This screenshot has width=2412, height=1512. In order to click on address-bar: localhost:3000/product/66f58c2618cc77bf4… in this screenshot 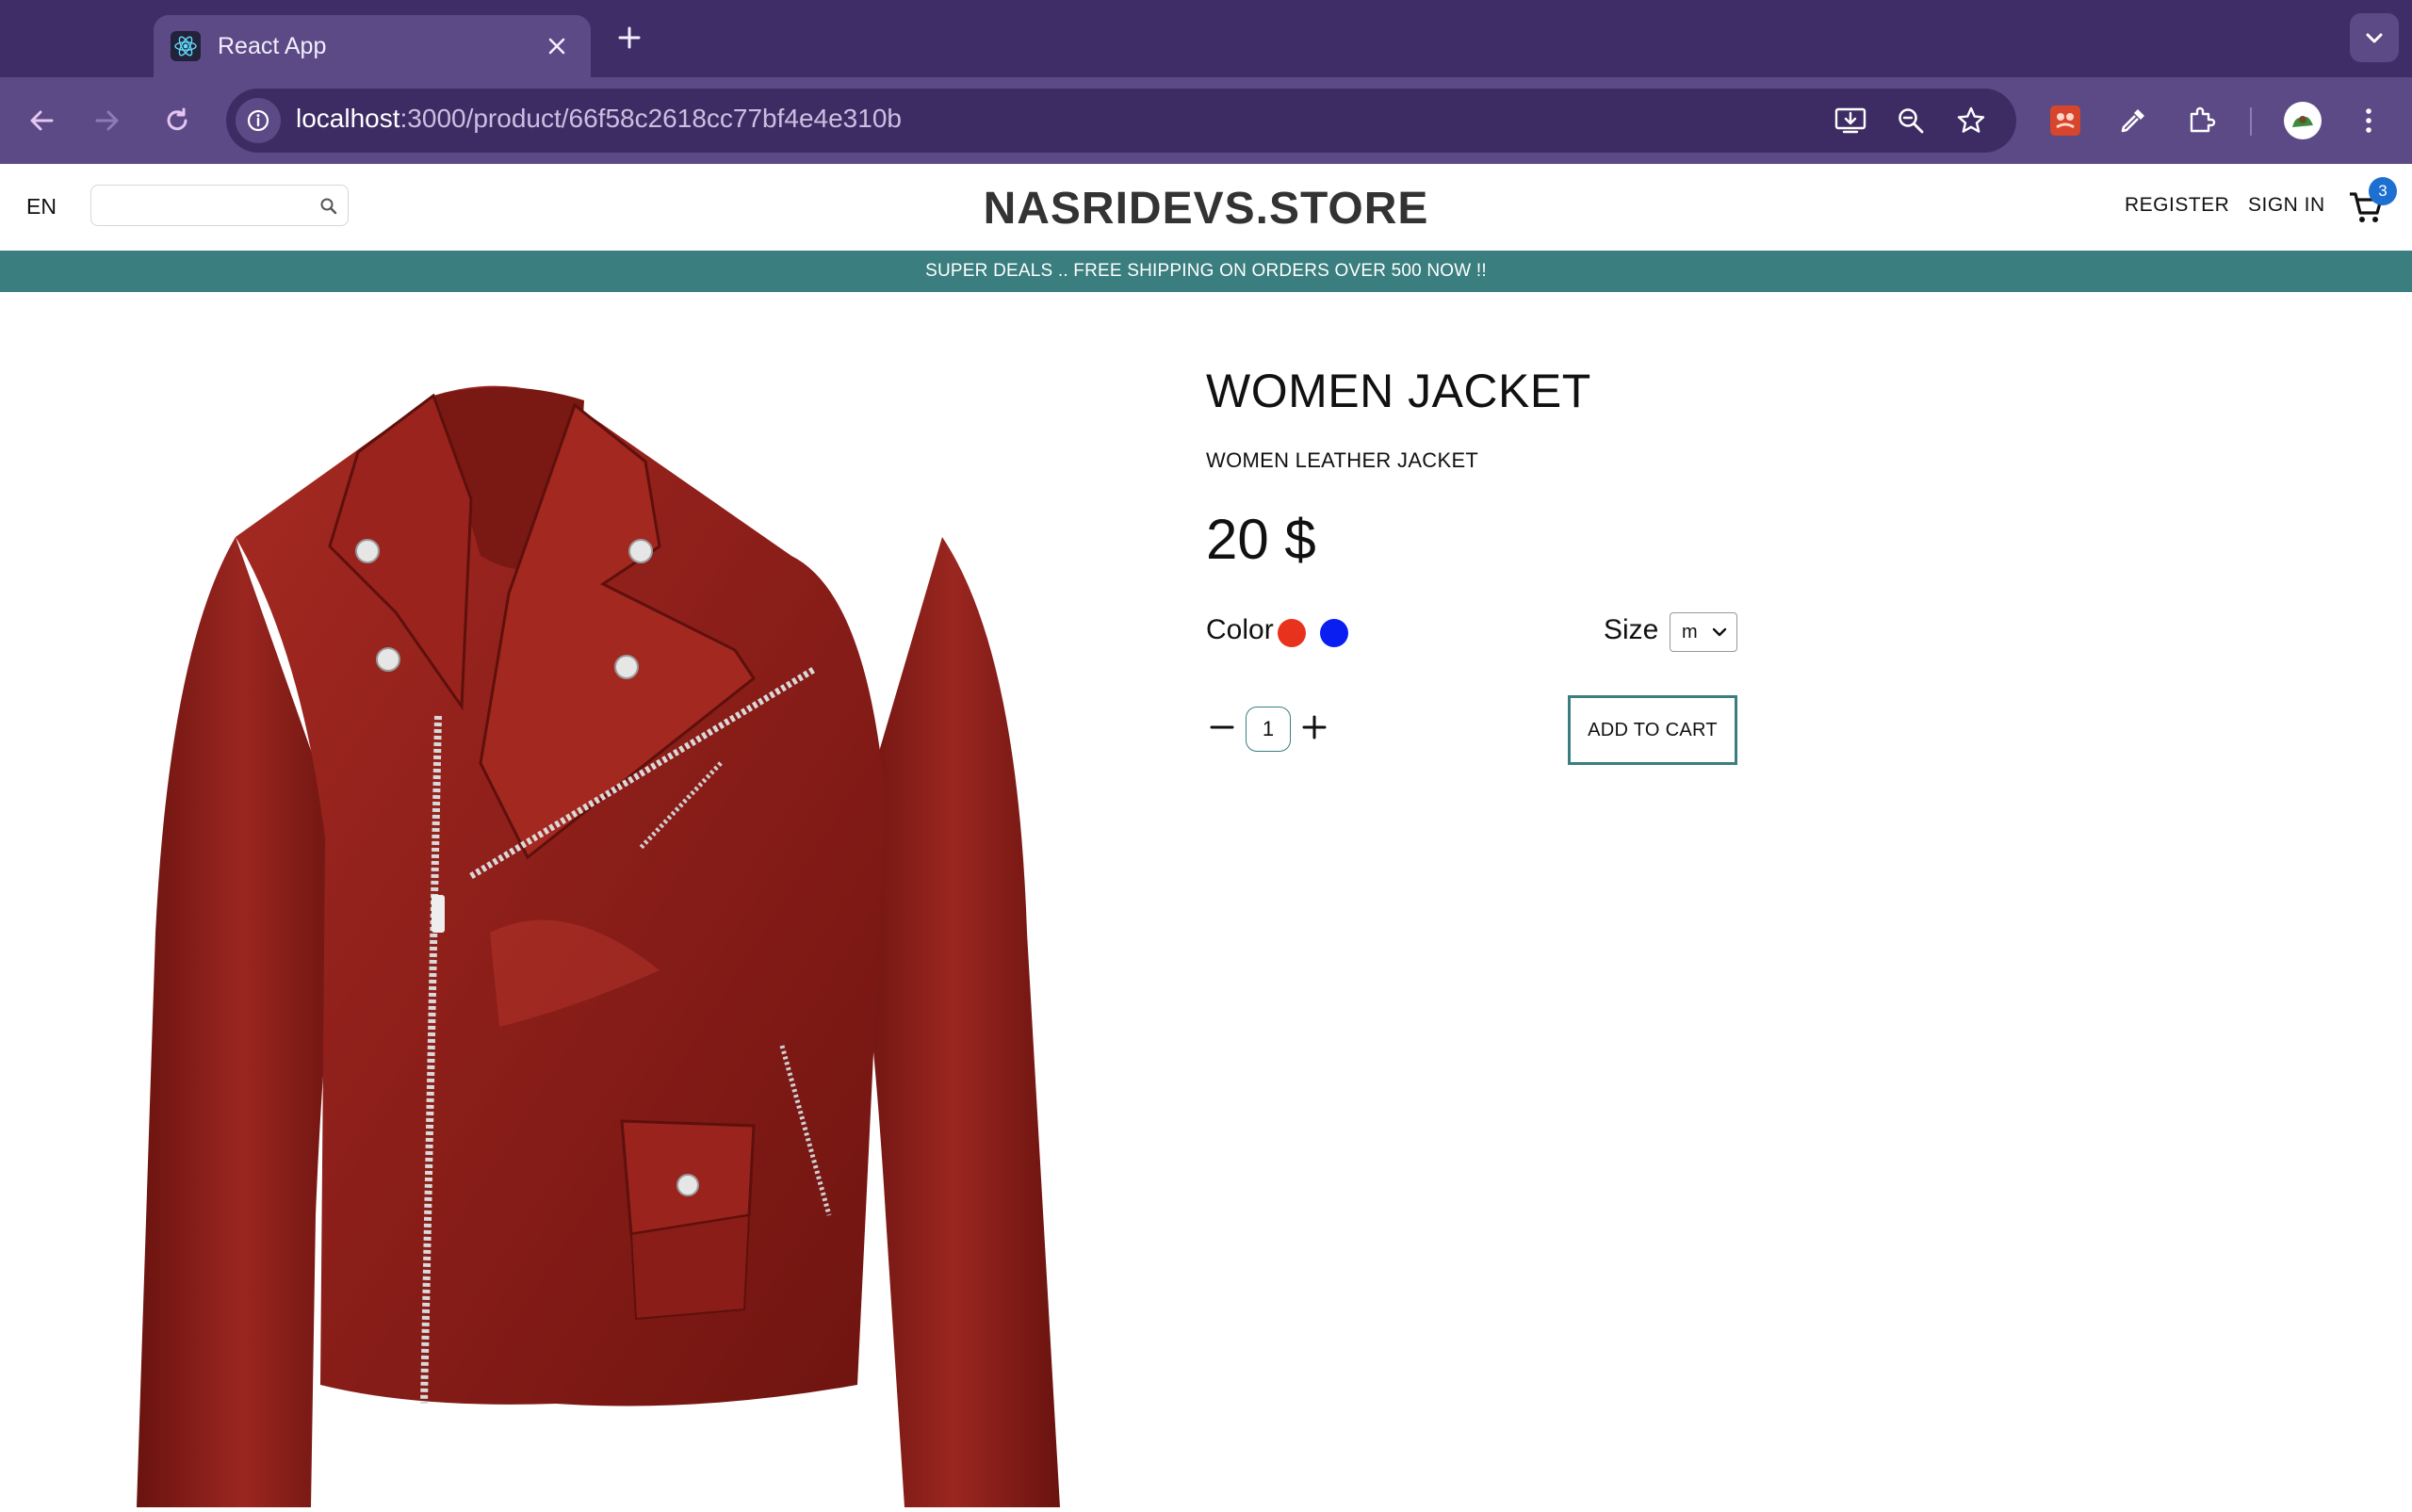, I will do `click(1121, 121)`.